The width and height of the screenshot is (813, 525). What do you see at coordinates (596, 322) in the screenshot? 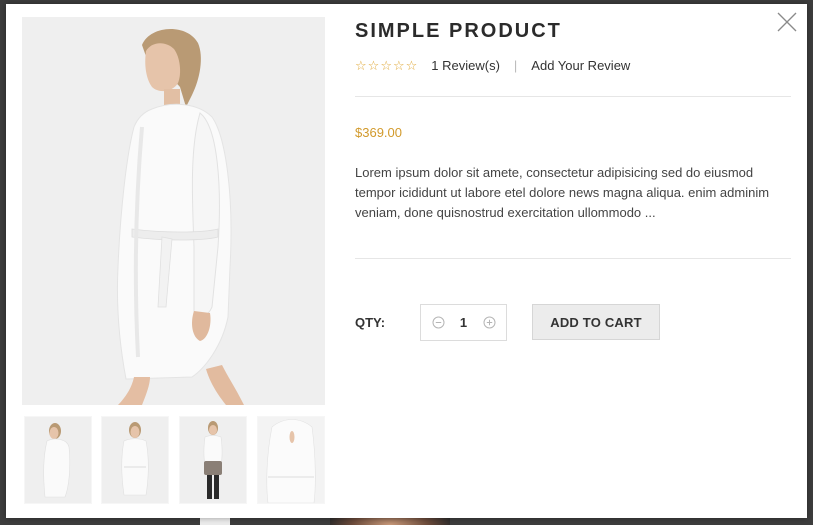
I see `add-to-cart-button: ADD TO CART` at bounding box center [596, 322].